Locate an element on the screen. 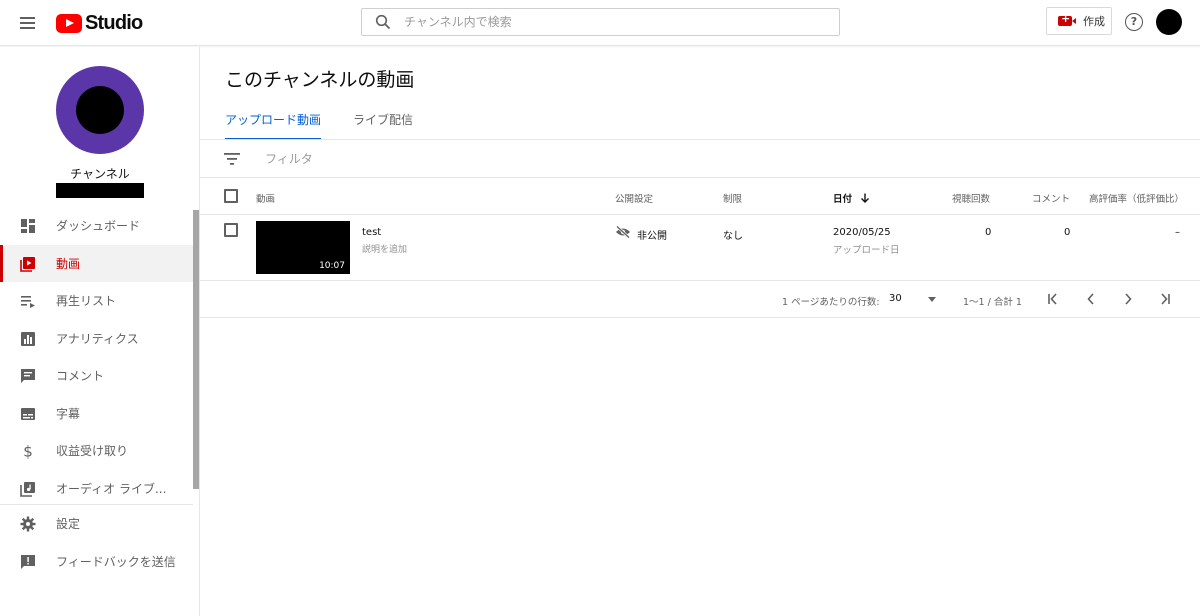 The width and height of the screenshot is (1200, 616). sidebar-item-label: フィードバックを送信 is located at coordinates (116, 561).